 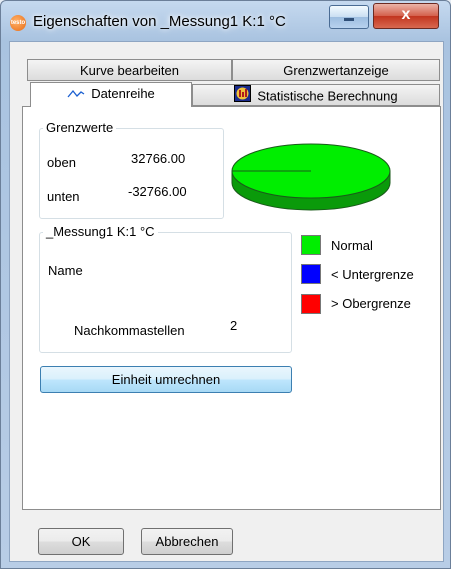 I want to click on series-name-label: Name, so click(x=65, y=270).